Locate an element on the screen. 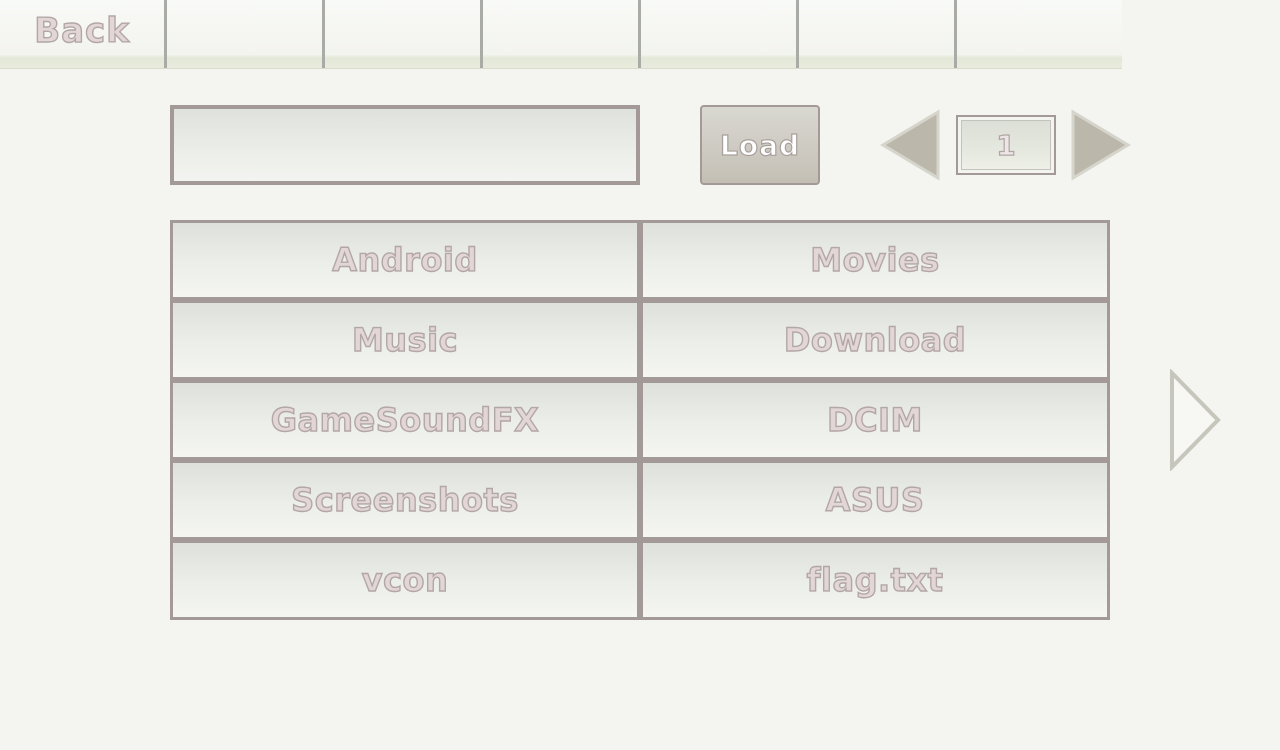  file-item-label: Download is located at coordinates (875, 339).